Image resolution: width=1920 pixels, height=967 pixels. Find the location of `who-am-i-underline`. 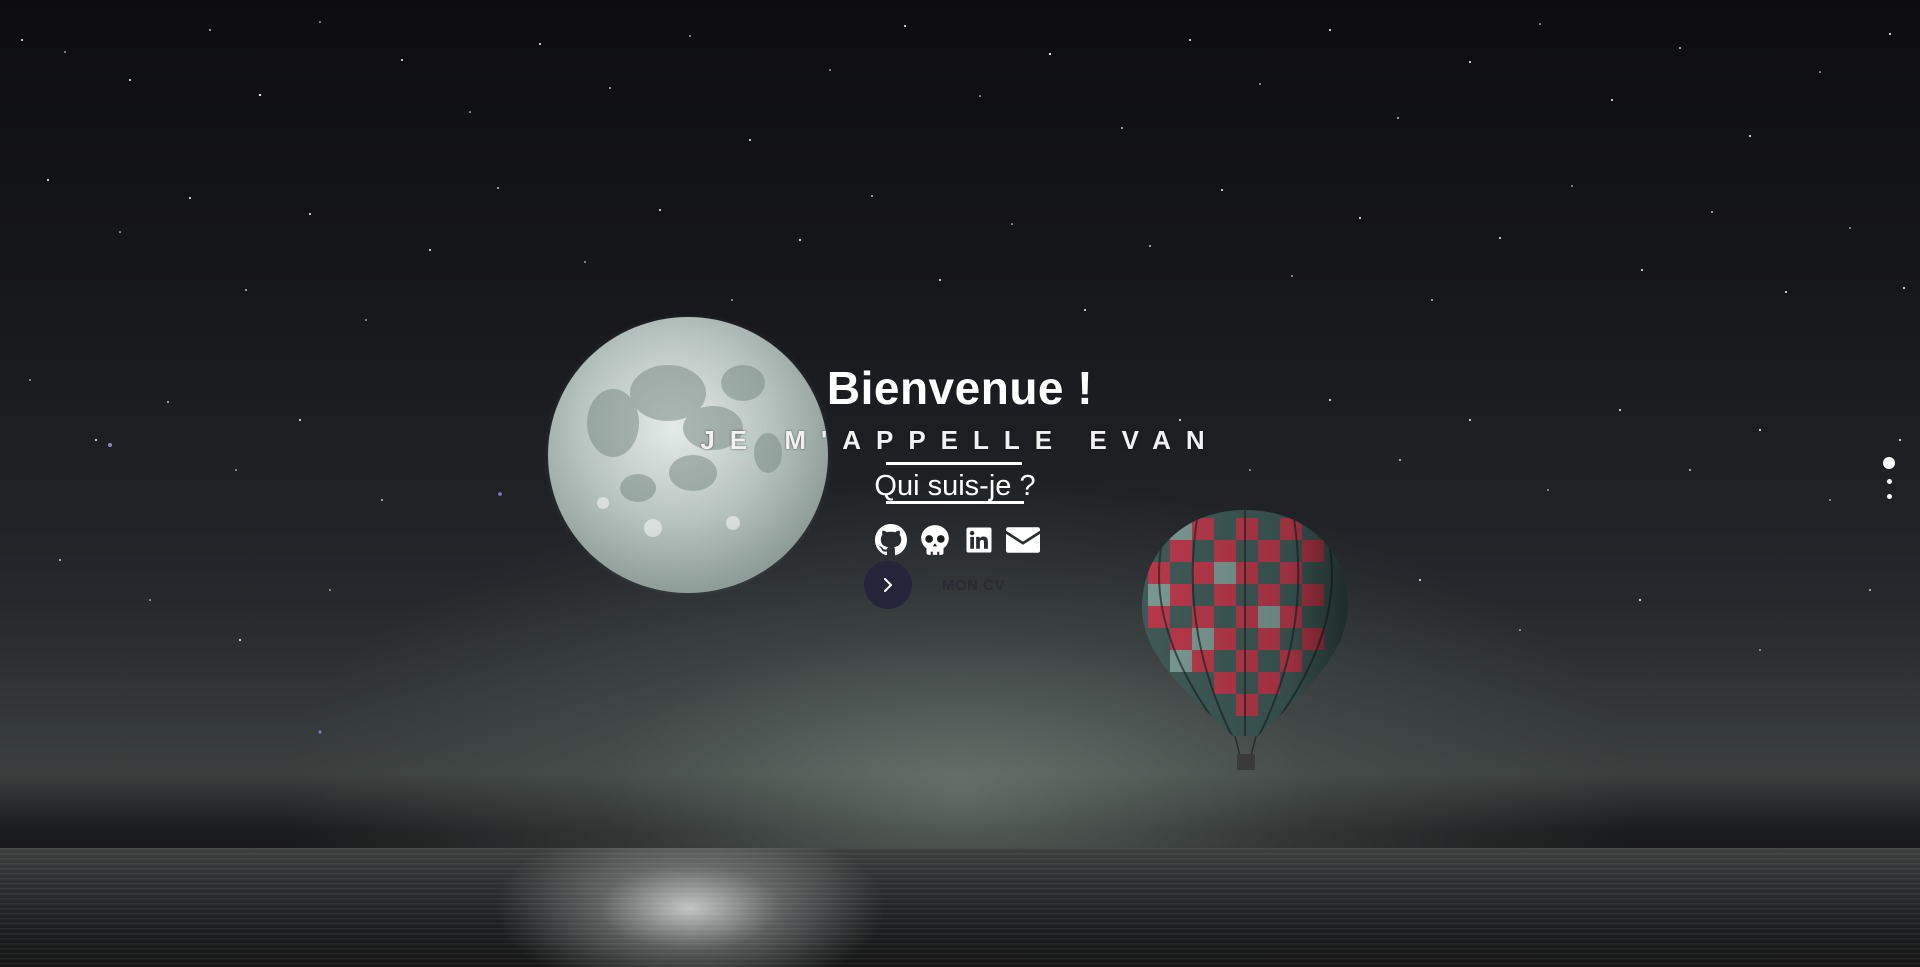

who-am-i-underline is located at coordinates (955, 502).